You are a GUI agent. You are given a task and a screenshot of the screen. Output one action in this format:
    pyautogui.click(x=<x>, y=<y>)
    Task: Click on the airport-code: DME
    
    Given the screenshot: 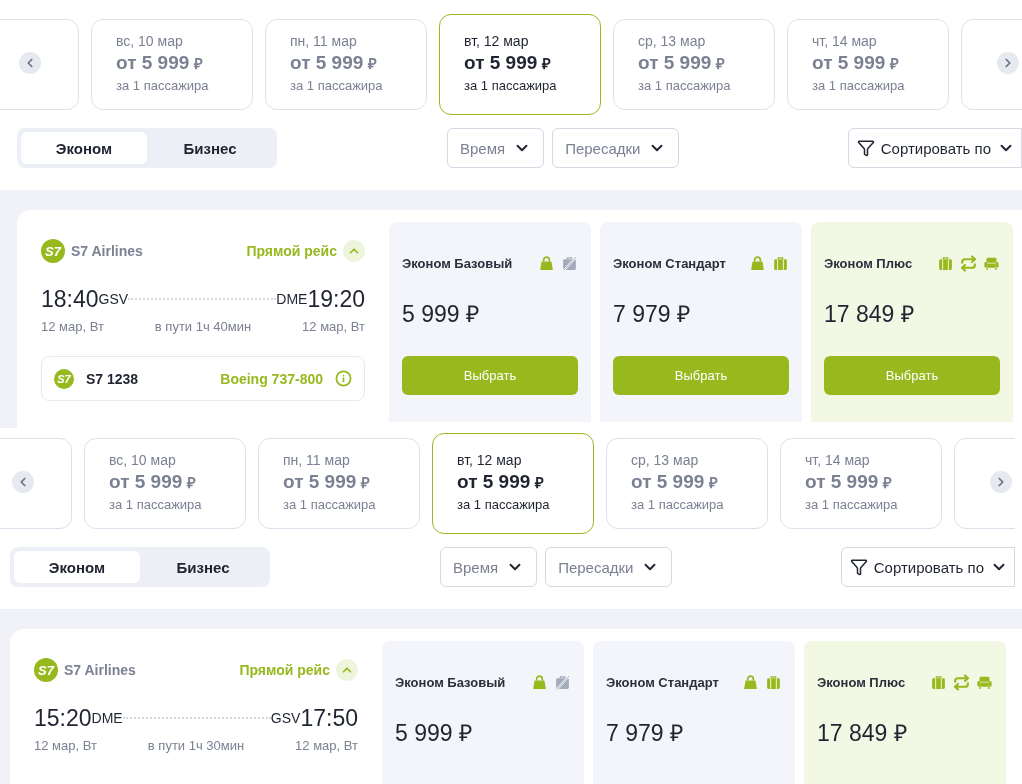 What is the action you would take?
    pyautogui.click(x=107, y=718)
    